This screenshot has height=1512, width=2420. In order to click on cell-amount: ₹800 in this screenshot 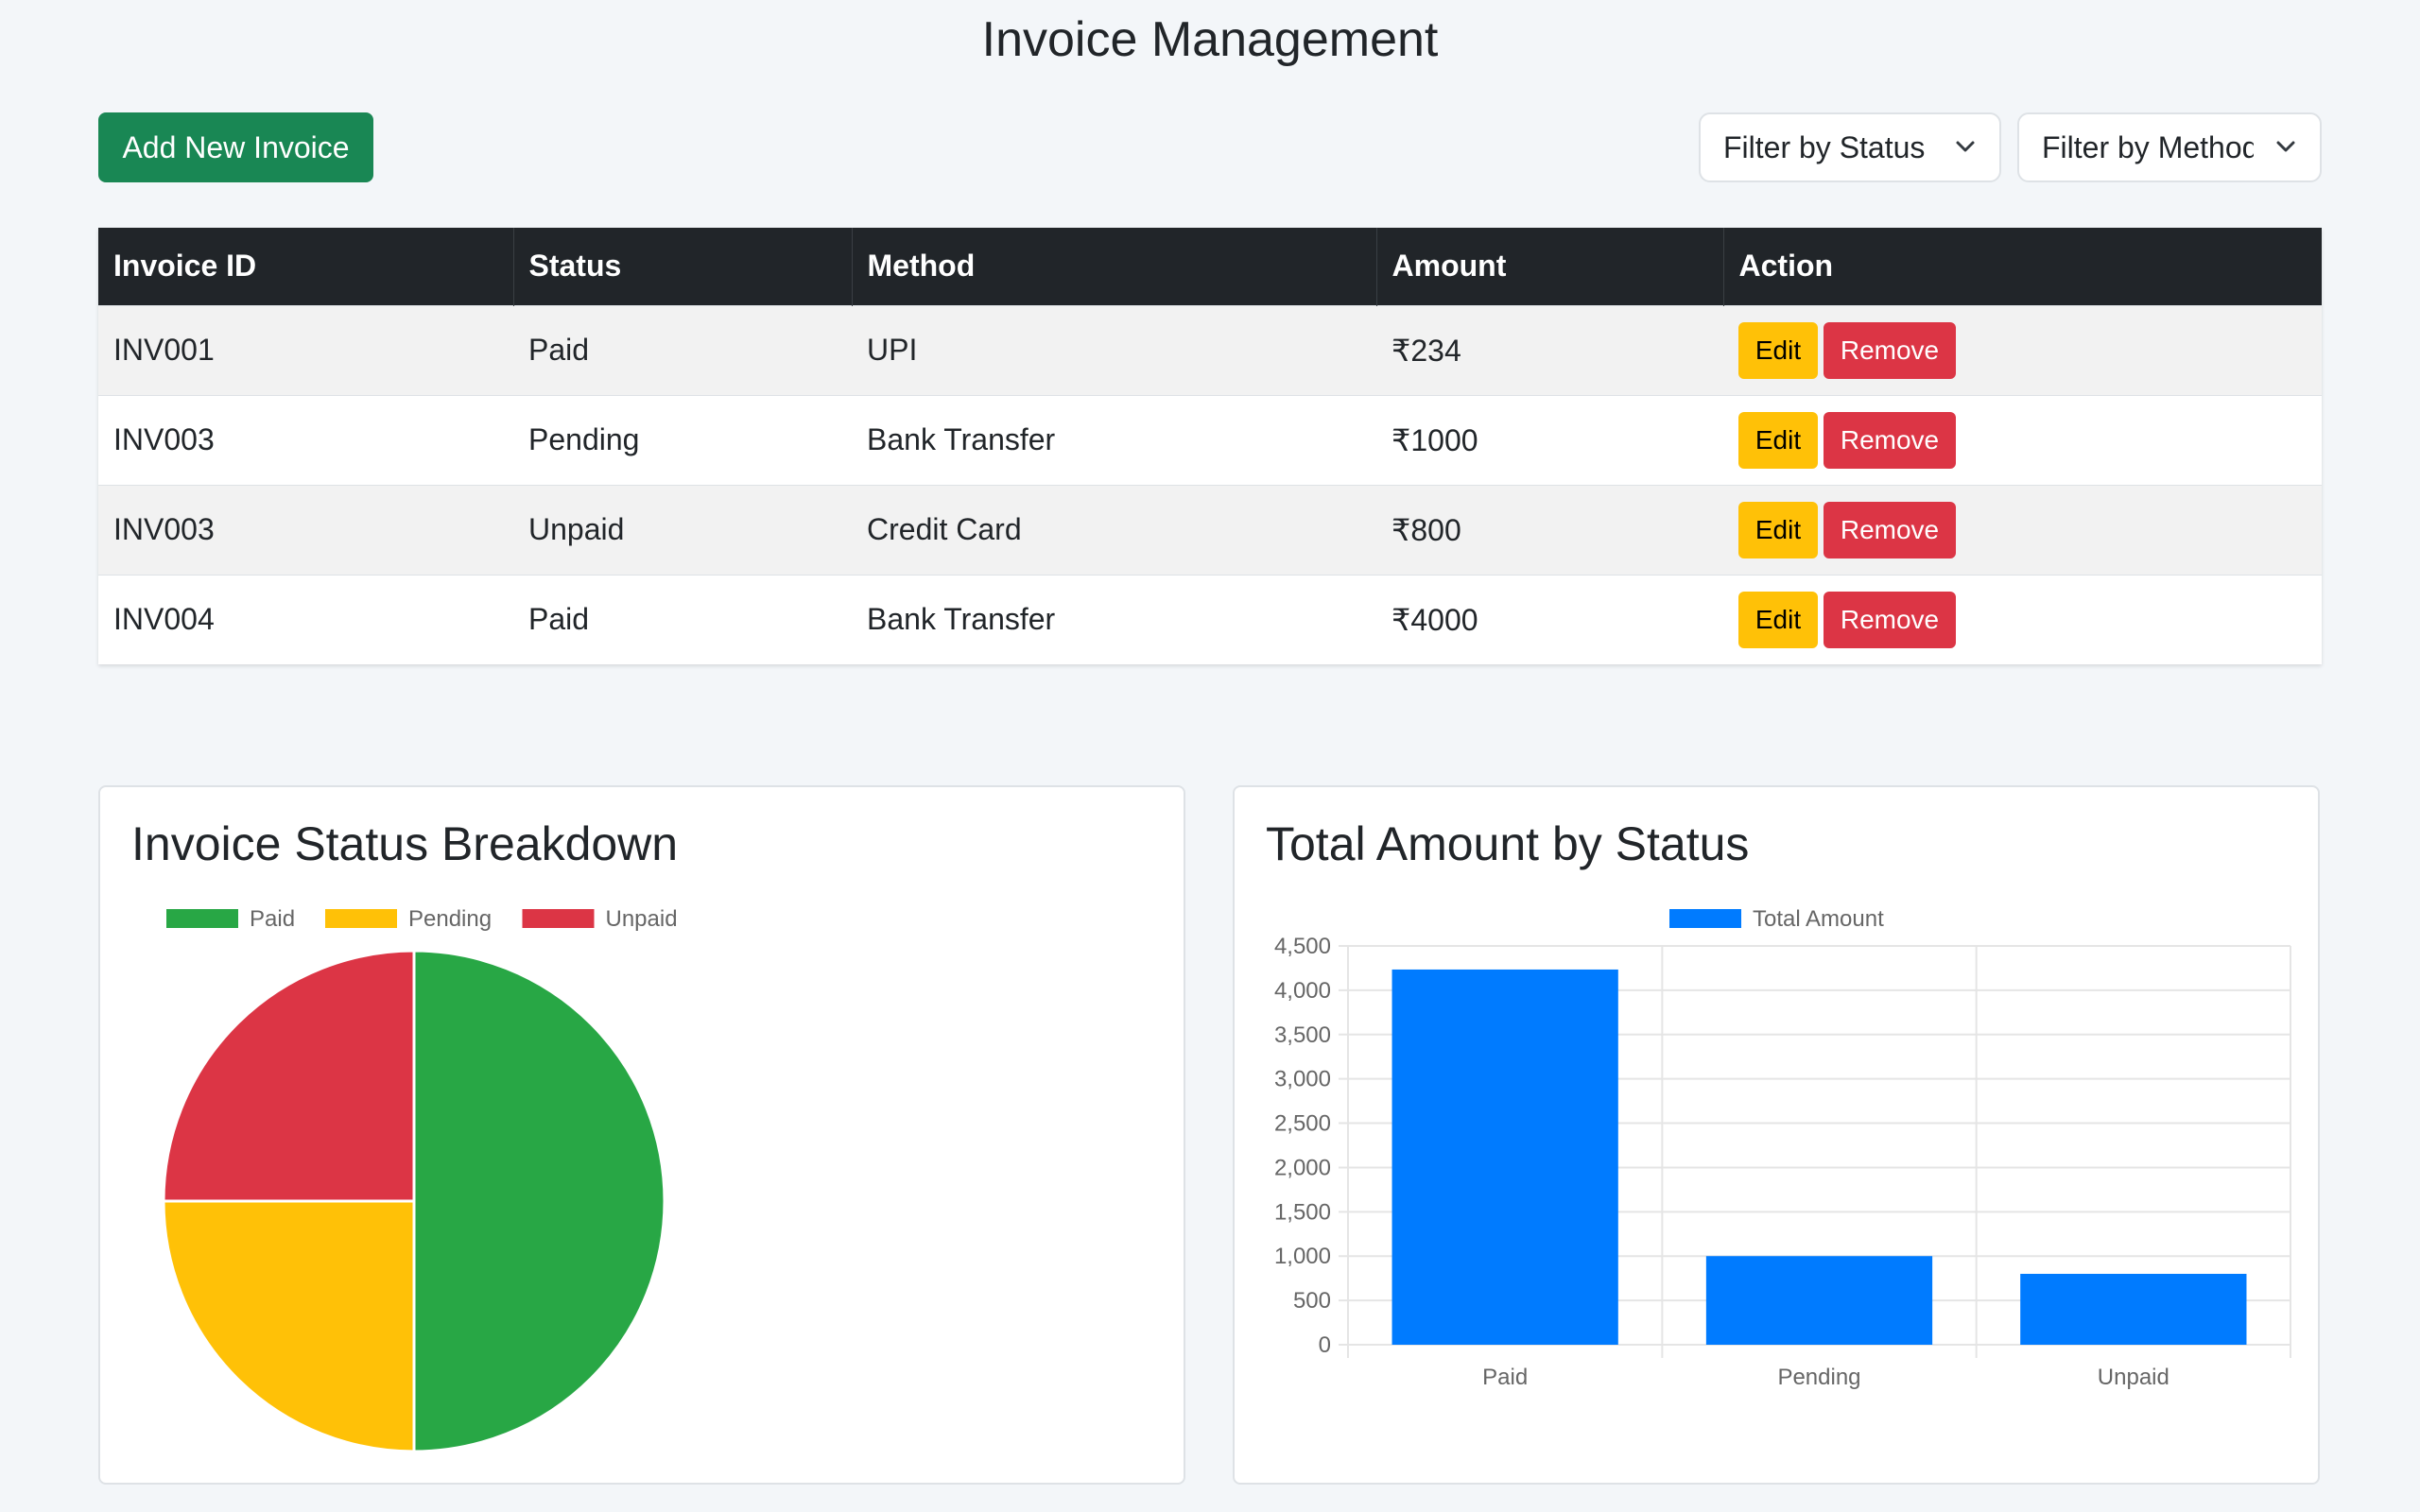, I will do `click(1549, 529)`.